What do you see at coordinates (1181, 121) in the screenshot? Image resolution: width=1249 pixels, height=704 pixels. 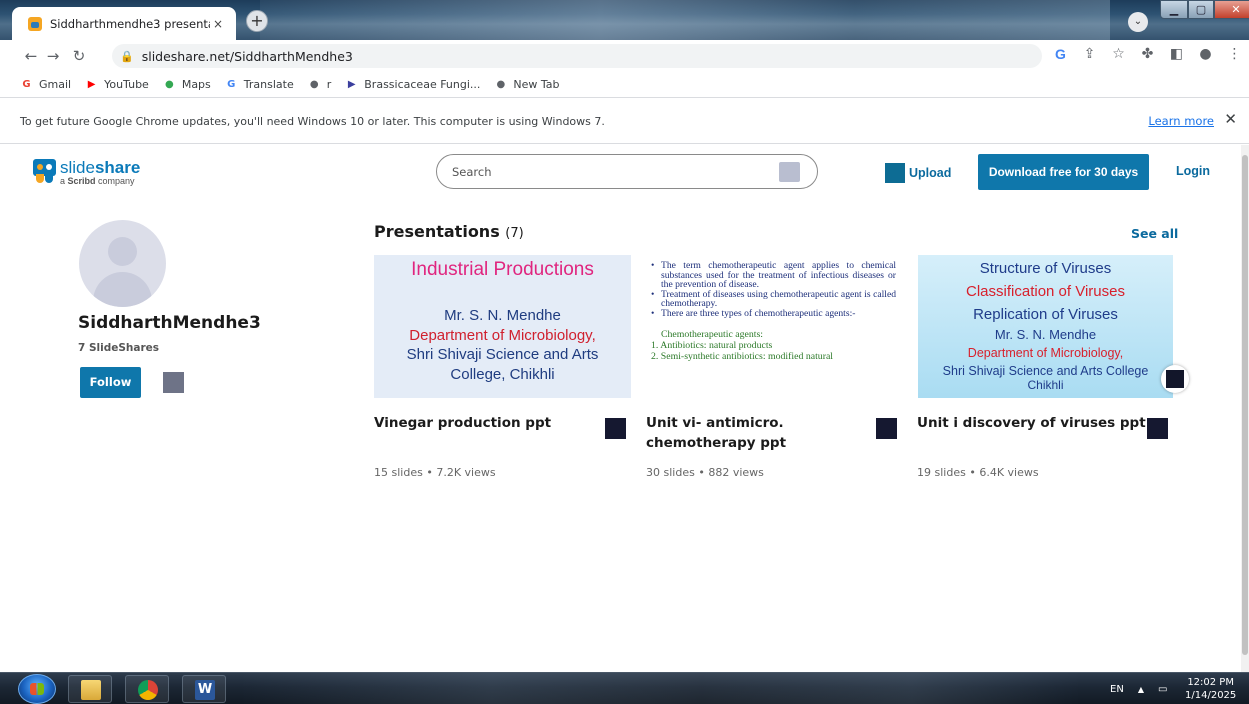 I see `learn-more-link: Learn more` at bounding box center [1181, 121].